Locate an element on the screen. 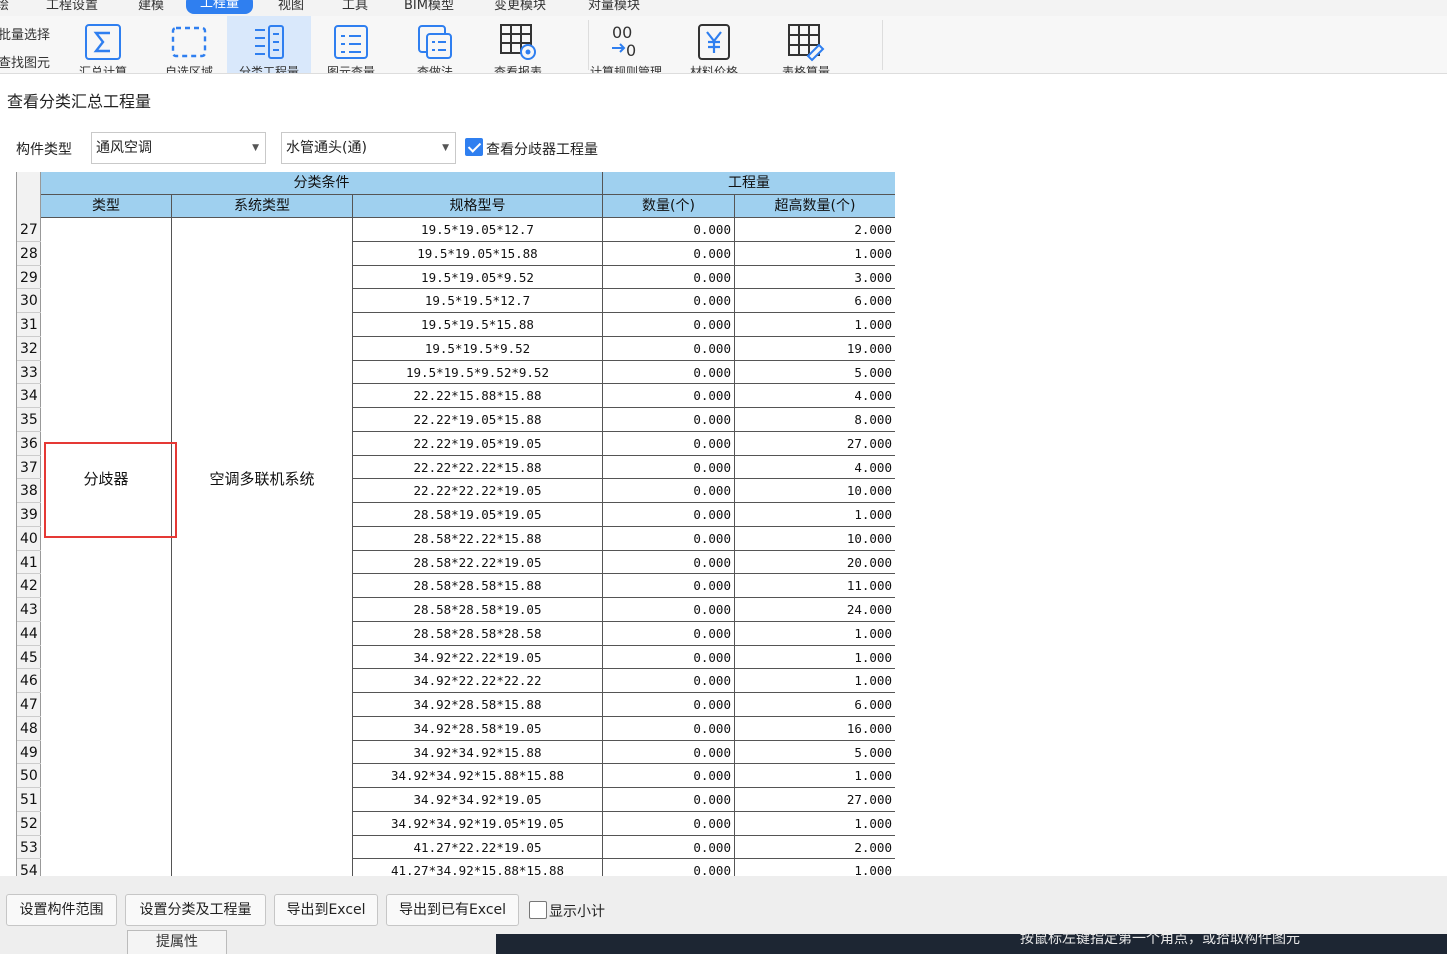 The image size is (1447, 954). col-header-spec: 规格型号 is located at coordinates (478, 206).